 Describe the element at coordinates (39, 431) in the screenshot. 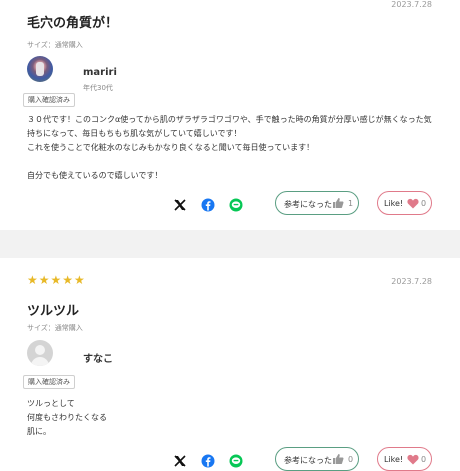

I see `review-body-line: 肌に。` at that location.